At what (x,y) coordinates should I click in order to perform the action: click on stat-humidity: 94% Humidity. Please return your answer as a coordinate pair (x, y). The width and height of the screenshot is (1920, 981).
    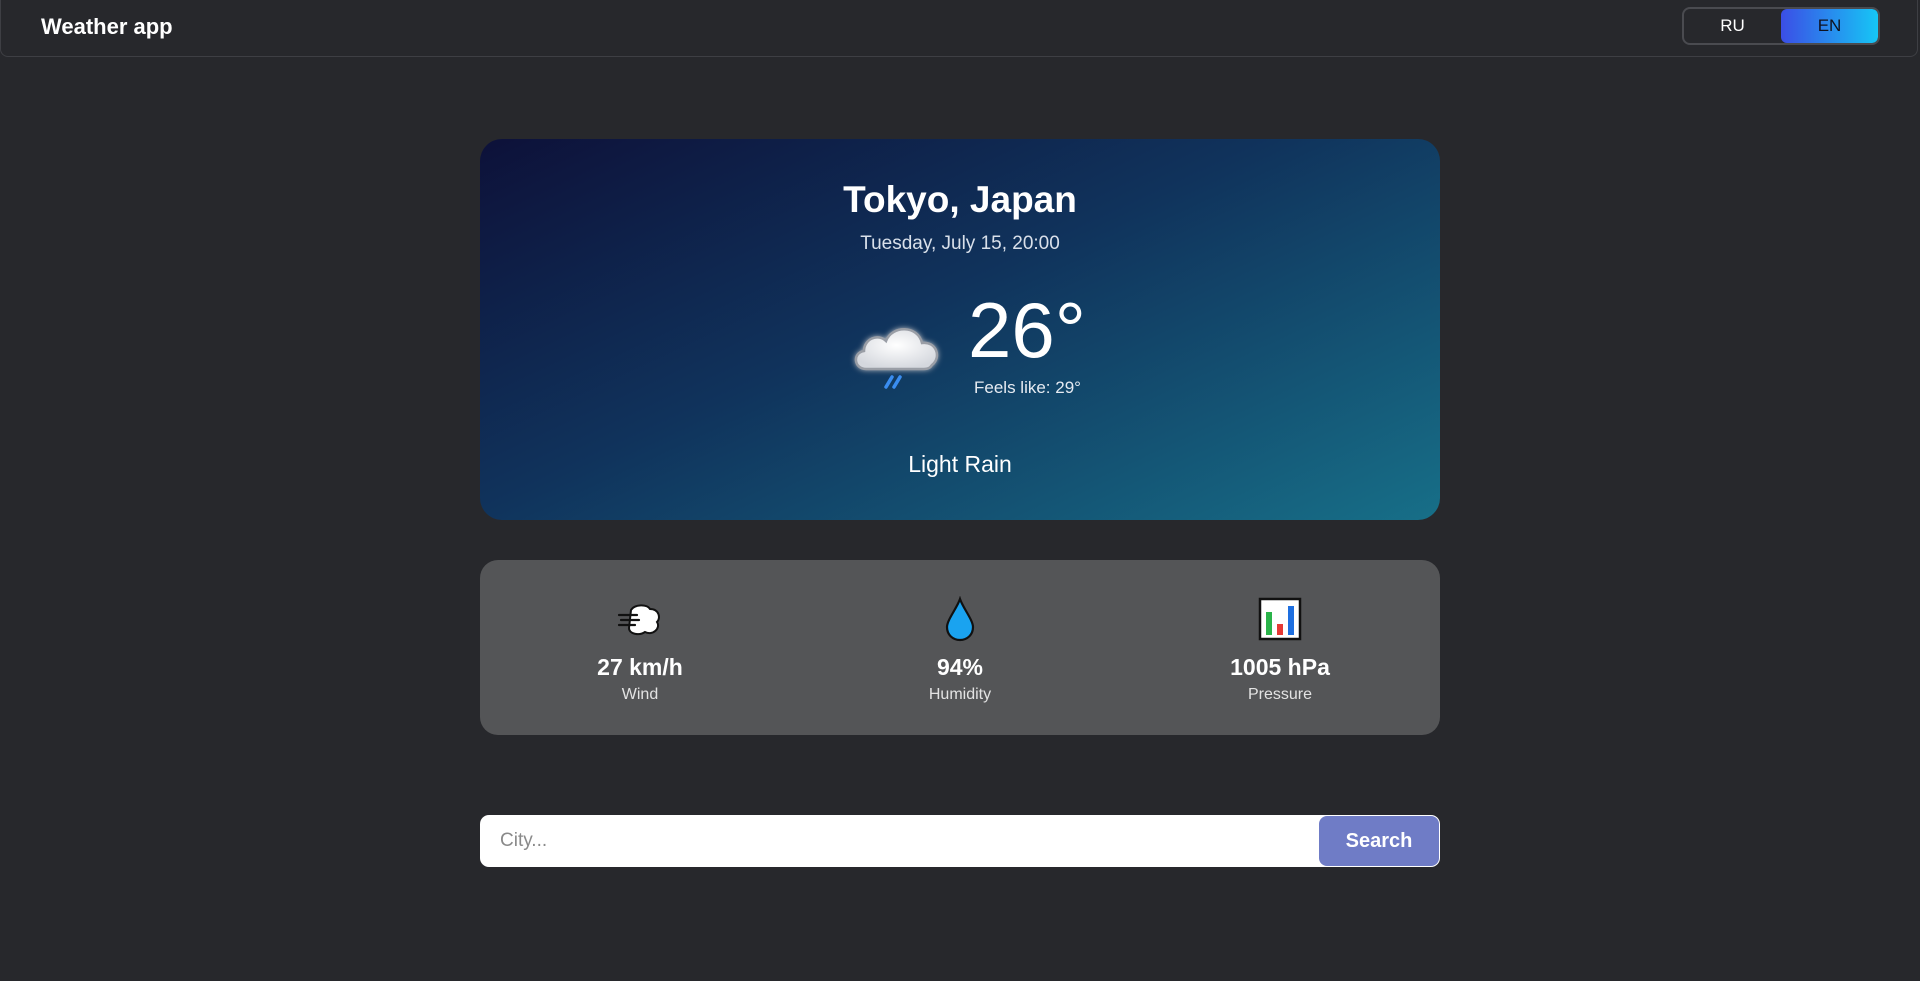
    Looking at the image, I should click on (960, 647).